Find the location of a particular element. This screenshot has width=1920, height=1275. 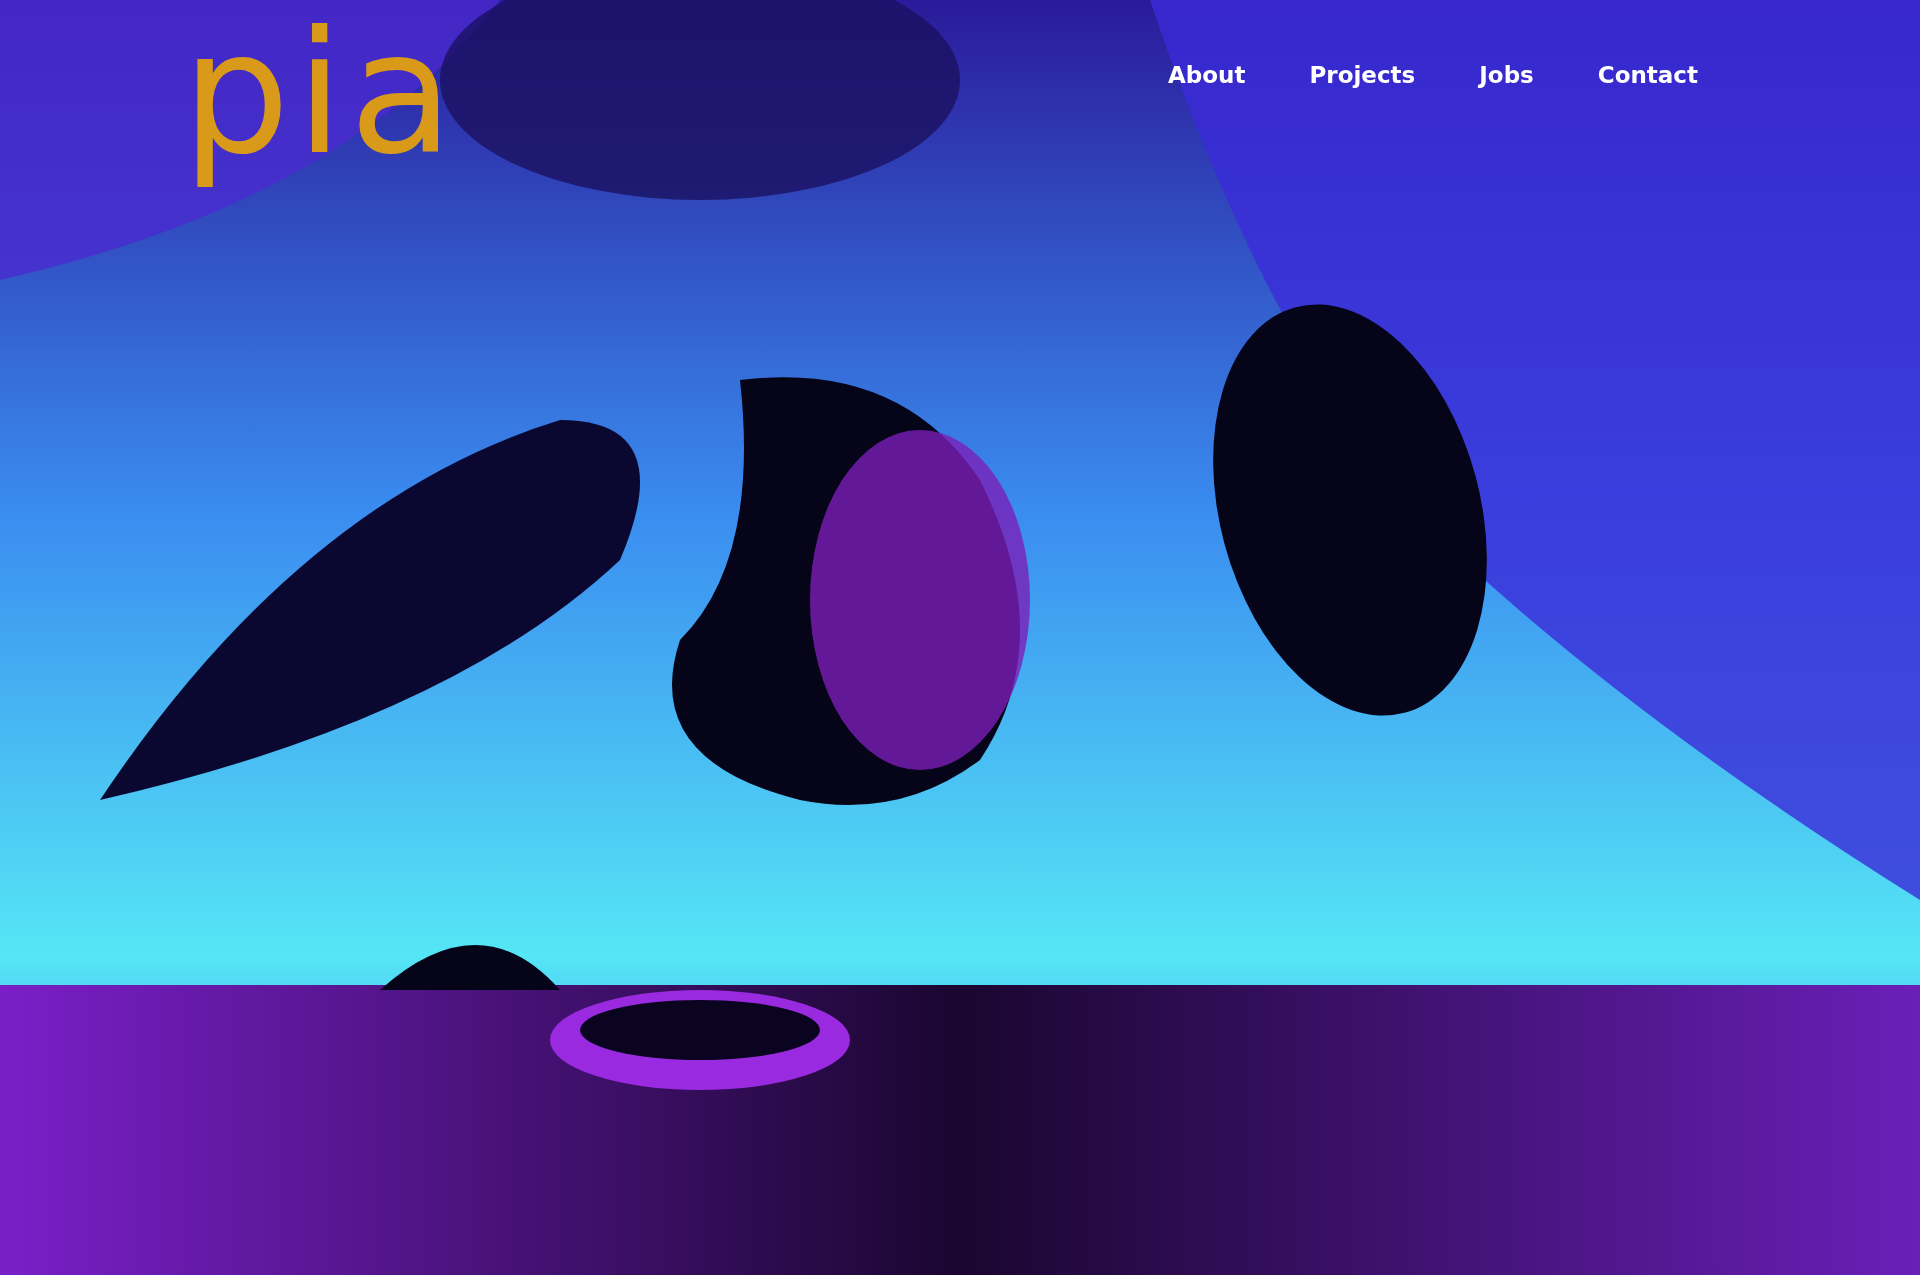

nav-link: Jobs is located at coordinates (1506, 75).